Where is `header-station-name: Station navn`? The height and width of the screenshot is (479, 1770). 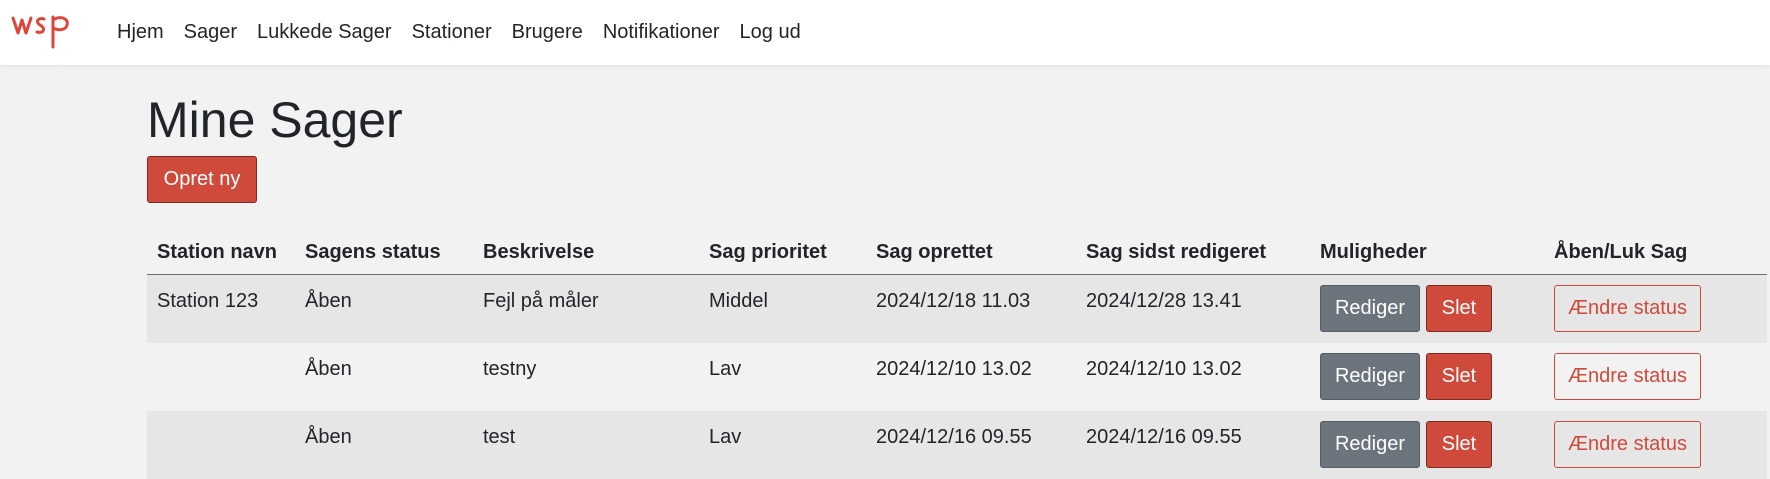
header-station-name: Station navn is located at coordinates (221, 252).